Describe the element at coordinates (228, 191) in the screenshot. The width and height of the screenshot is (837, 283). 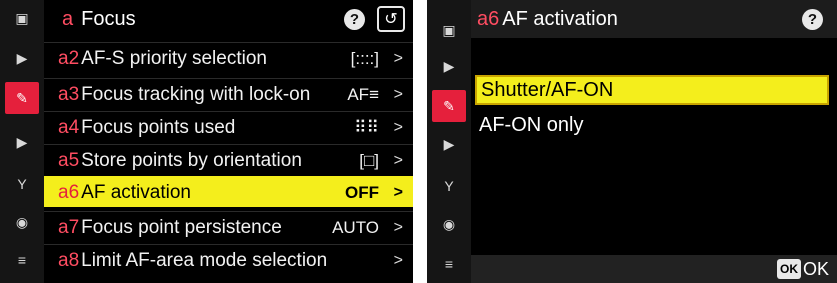
I see `menu-item-af-activation: a6 AF activation OFF >` at that location.